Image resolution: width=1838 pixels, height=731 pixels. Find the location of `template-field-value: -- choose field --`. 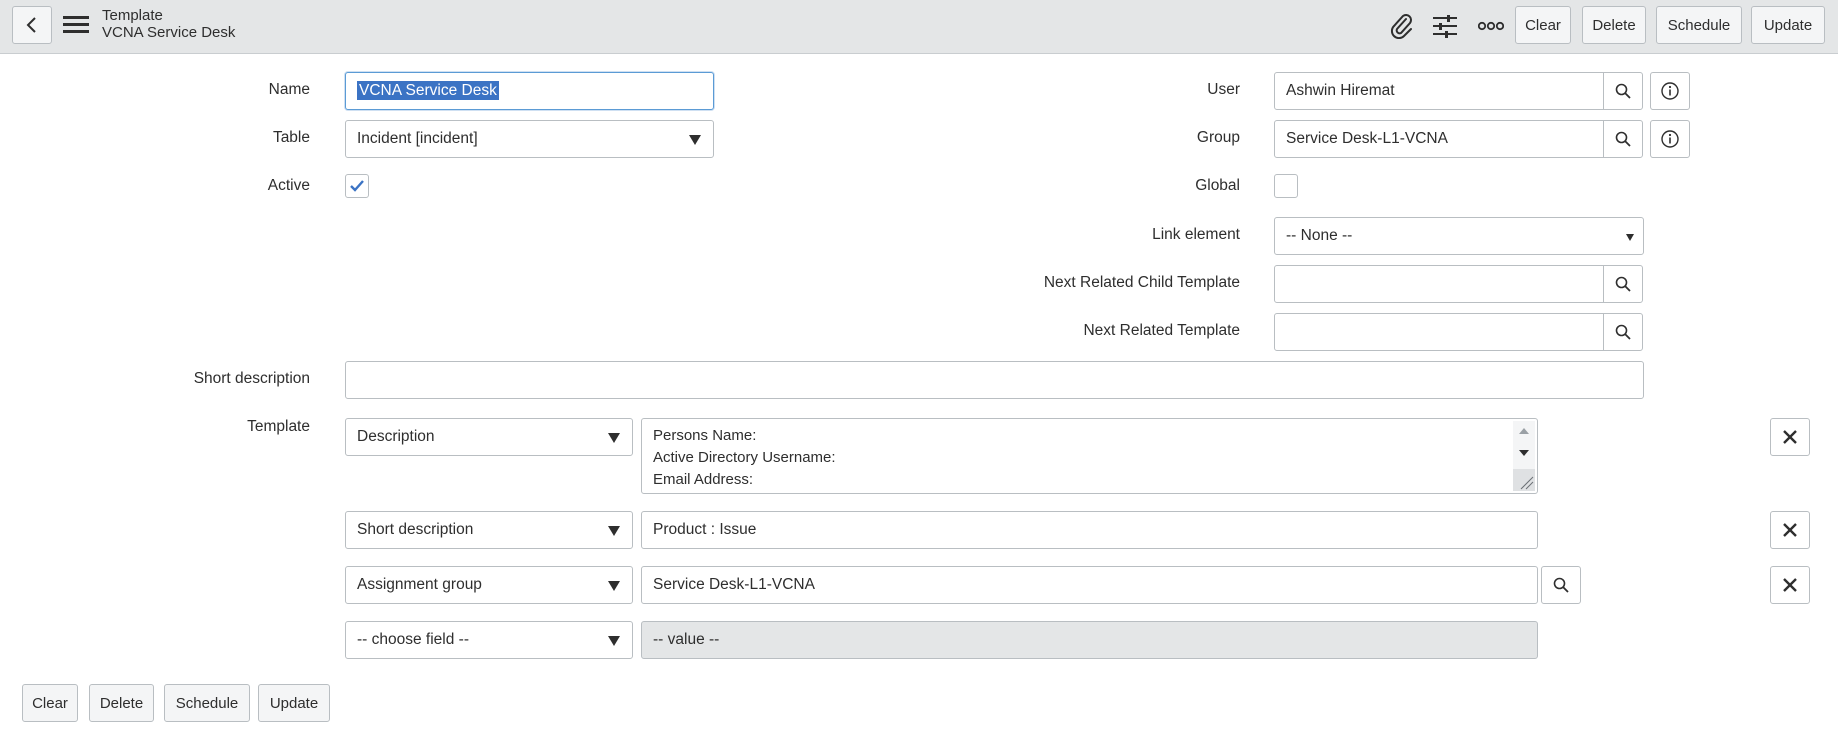

template-field-value: -- choose field -- is located at coordinates (413, 639).